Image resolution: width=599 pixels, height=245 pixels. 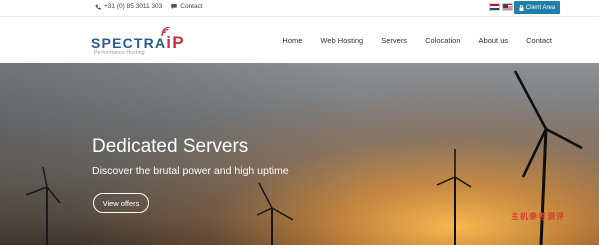 What do you see at coordinates (170, 146) in the screenshot?
I see `hero-title: Dedicated Servers` at bounding box center [170, 146].